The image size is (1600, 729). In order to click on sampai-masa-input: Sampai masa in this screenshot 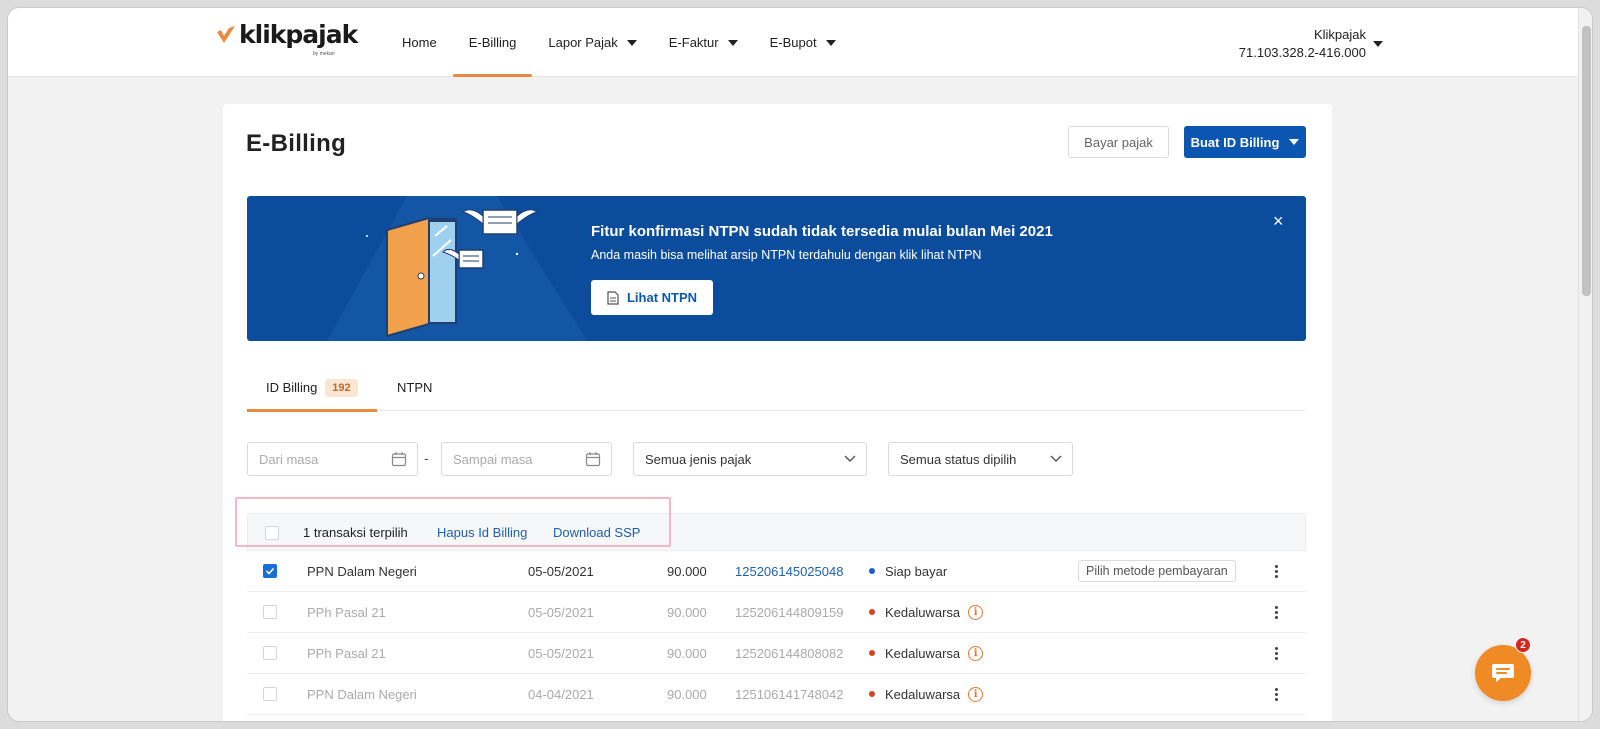, I will do `click(526, 459)`.